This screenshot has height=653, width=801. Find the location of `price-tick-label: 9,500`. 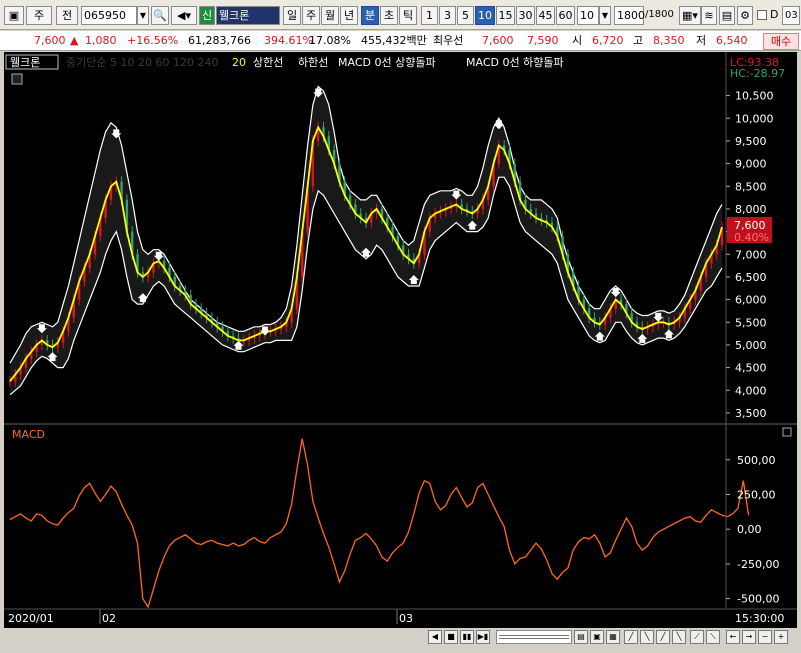

price-tick-label: 9,500 is located at coordinates (751, 141).